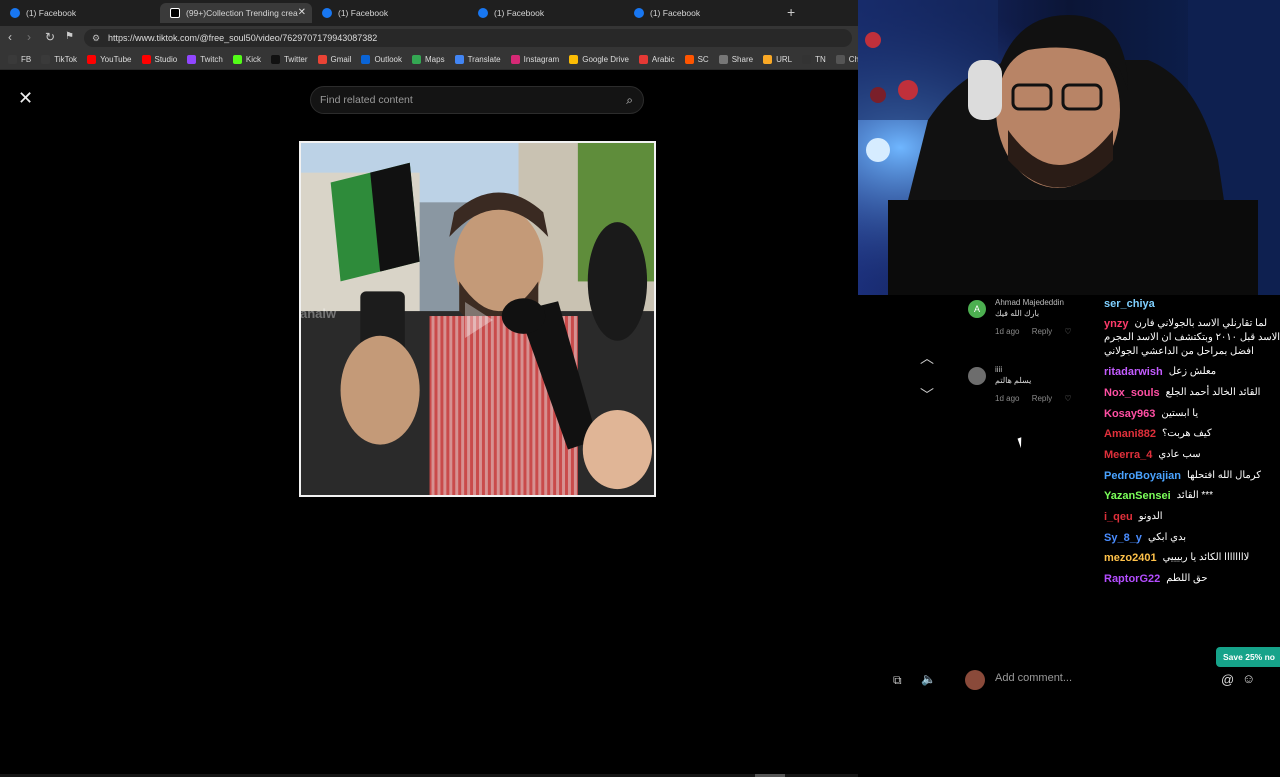  I want to click on facebook-icon, so click(327, 13).